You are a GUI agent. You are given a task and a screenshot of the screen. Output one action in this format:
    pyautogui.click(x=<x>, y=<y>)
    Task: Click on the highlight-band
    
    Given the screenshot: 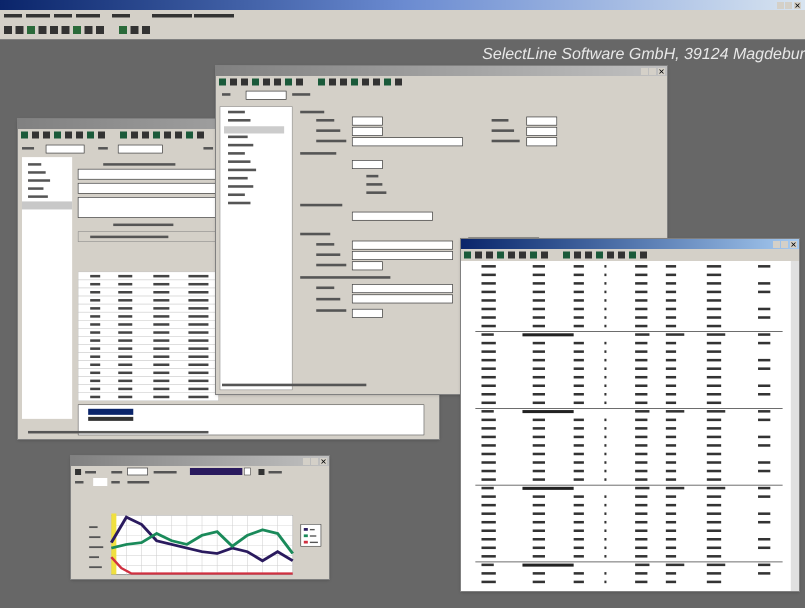 What is the action you would take?
    pyautogui.click(x=113, y=543)
    